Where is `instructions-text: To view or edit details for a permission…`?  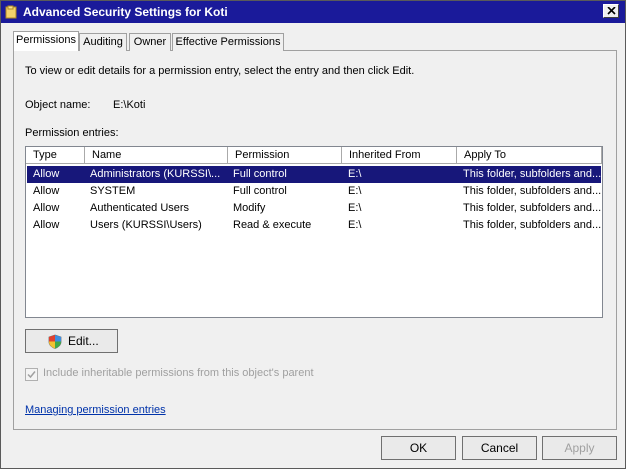
instructions-text: To view or edit details for a permission… is located at coordinates (220, 71).